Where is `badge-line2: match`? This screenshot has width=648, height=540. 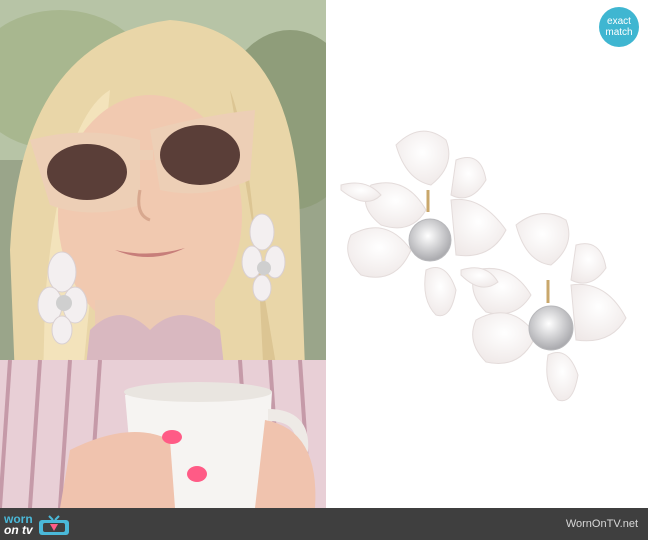 badge-line2: match is located at coordinates (619, 32).